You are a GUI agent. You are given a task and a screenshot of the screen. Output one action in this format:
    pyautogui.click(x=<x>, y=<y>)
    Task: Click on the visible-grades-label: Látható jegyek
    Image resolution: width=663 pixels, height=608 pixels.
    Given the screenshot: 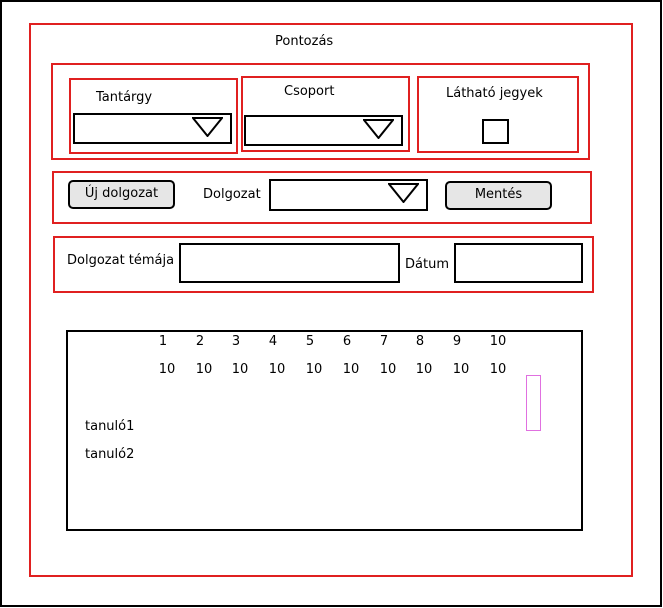 What is the action you would take?
    pyautogui.click(x=494, y=93)
    